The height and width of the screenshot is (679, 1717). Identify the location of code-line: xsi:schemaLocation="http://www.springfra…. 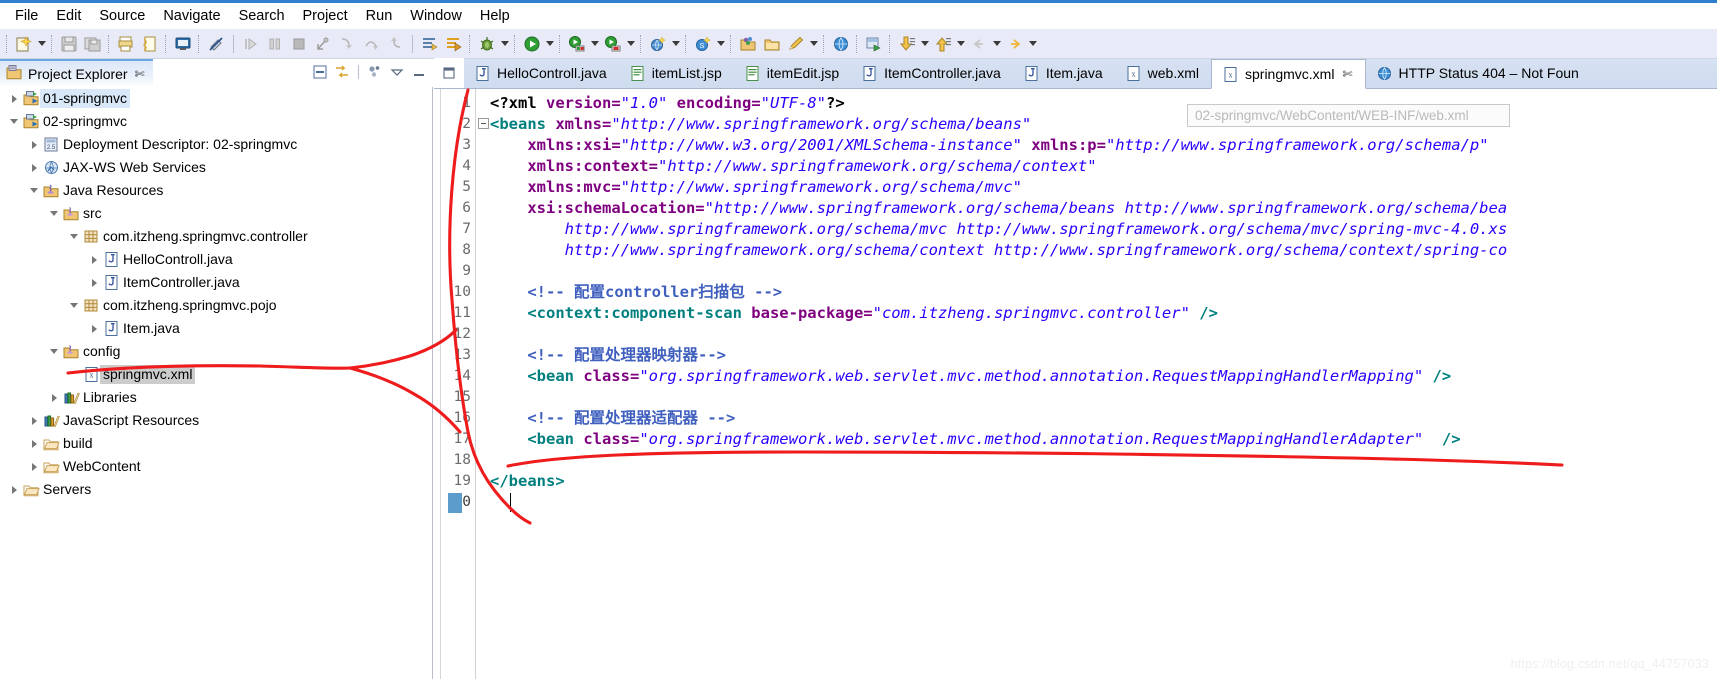
(998, 208).